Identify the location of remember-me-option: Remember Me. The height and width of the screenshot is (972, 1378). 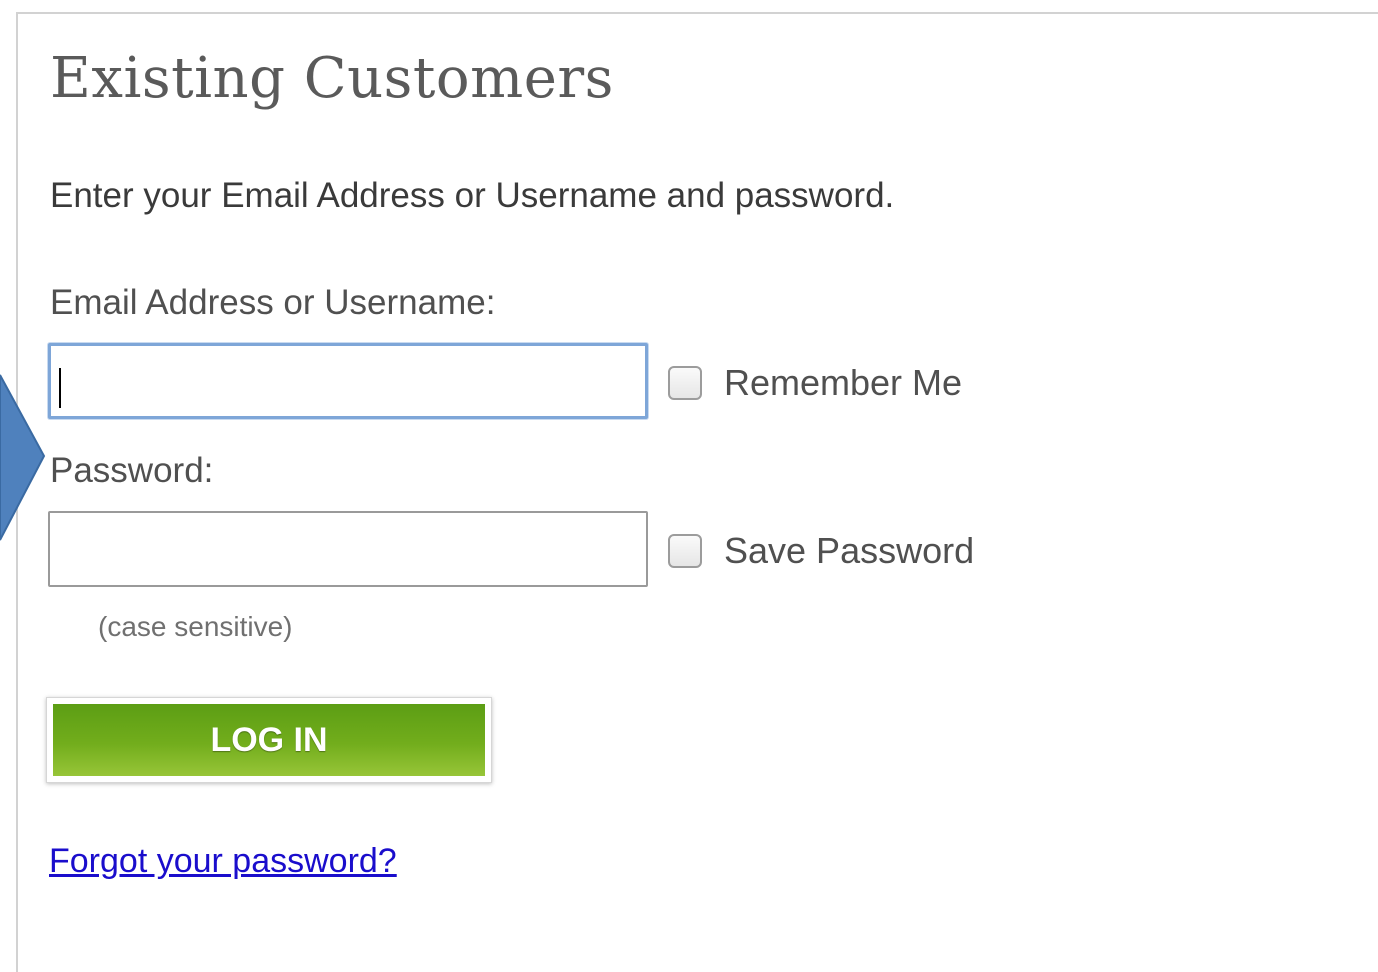
(815, 383).